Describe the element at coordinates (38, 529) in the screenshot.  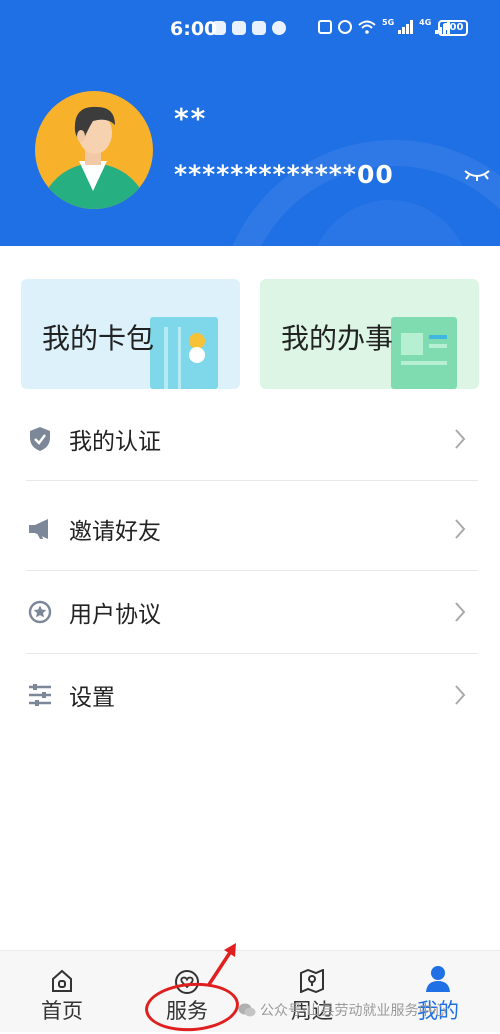
I see `megaphone-icon` at that location.